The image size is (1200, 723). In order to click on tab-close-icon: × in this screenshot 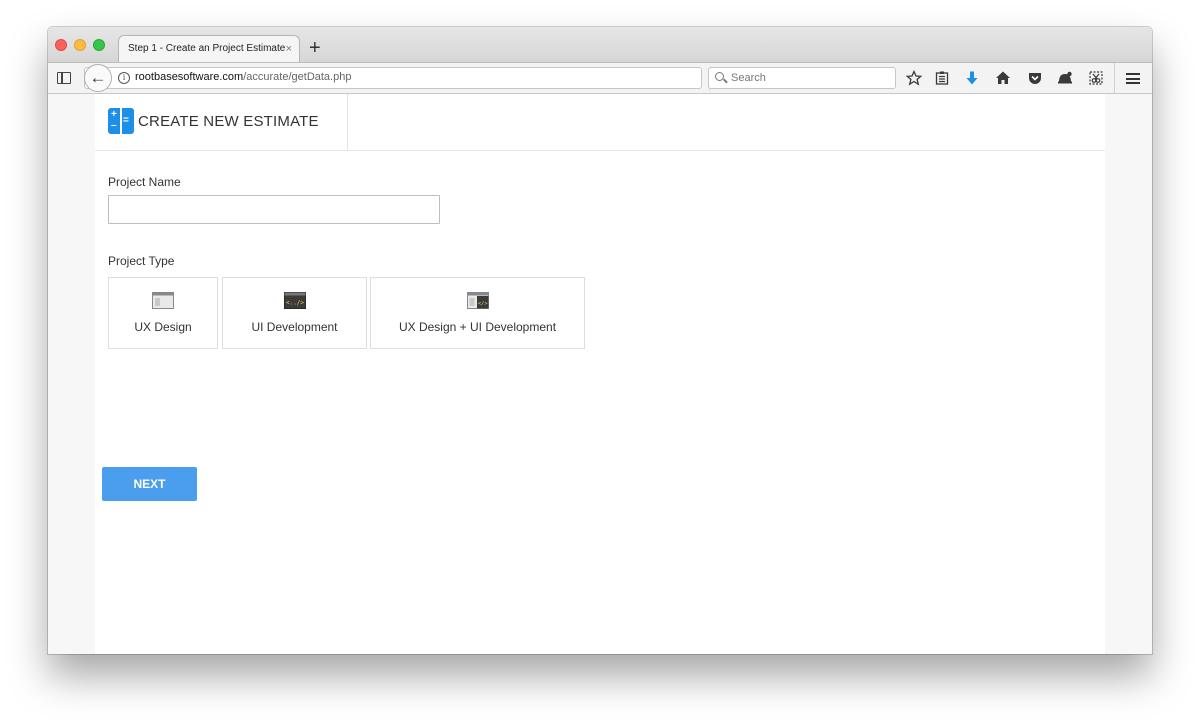, I will do `click(289, 49)`.